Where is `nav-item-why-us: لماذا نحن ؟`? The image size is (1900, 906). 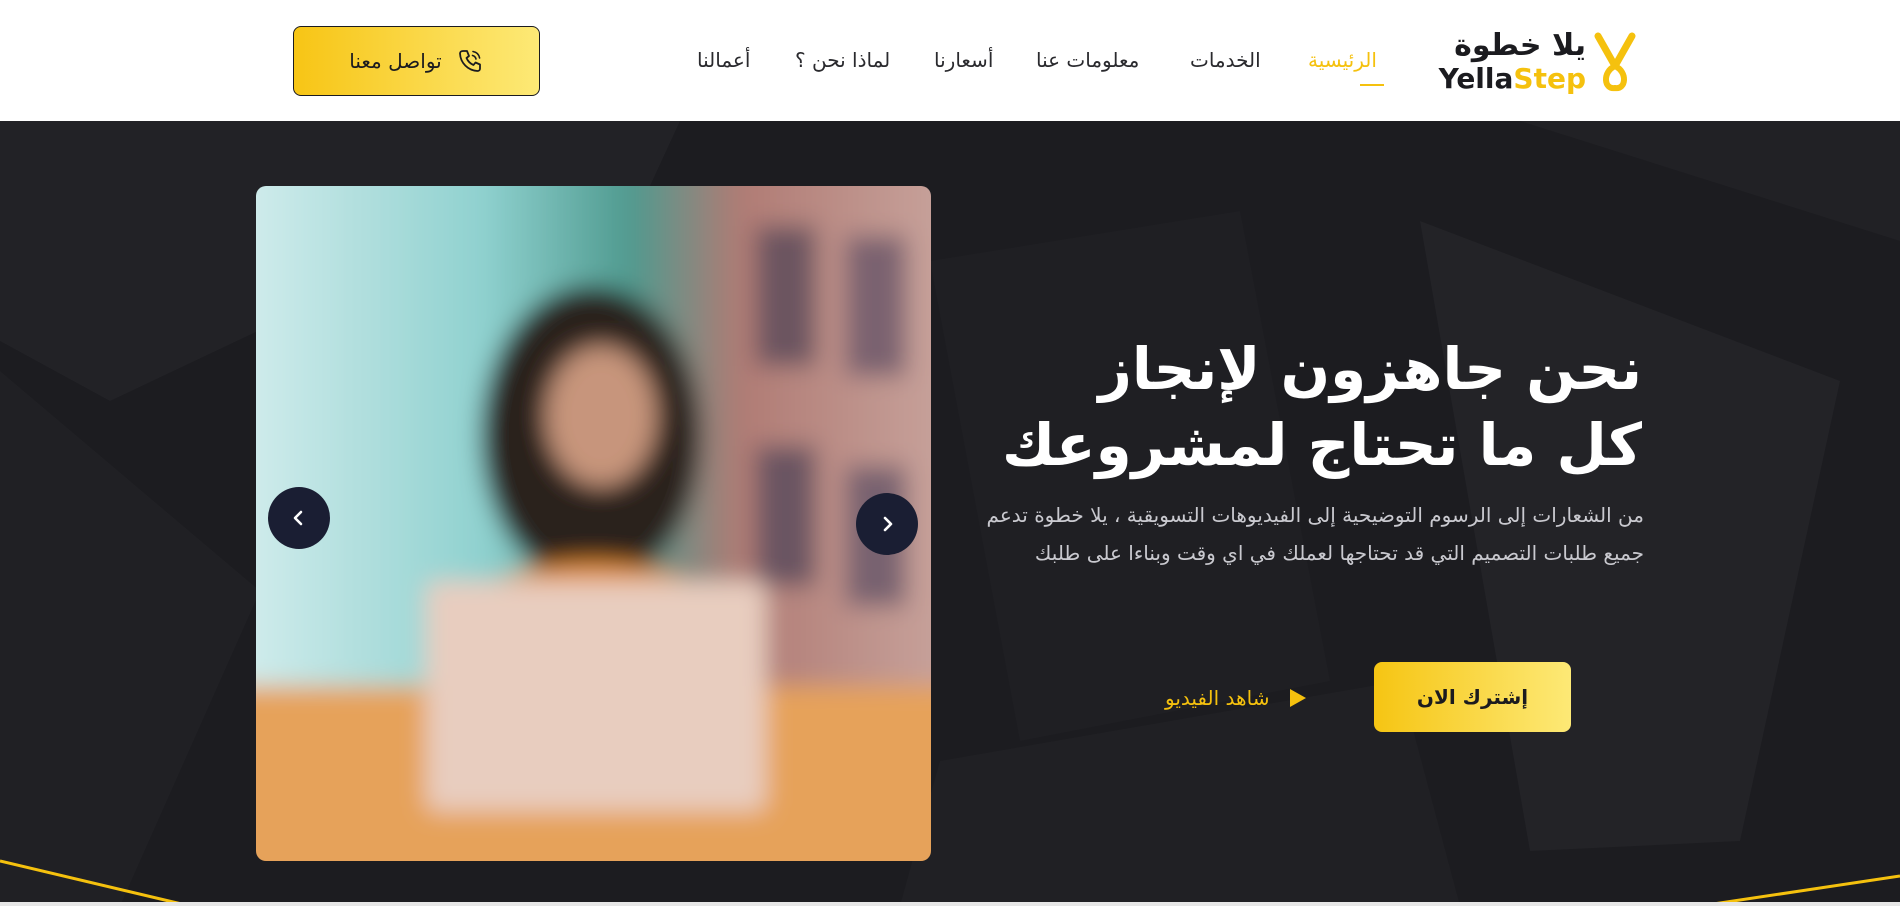 nav-item-why-us: لماذا نحن ؟ is located at coordinates (842, 60).